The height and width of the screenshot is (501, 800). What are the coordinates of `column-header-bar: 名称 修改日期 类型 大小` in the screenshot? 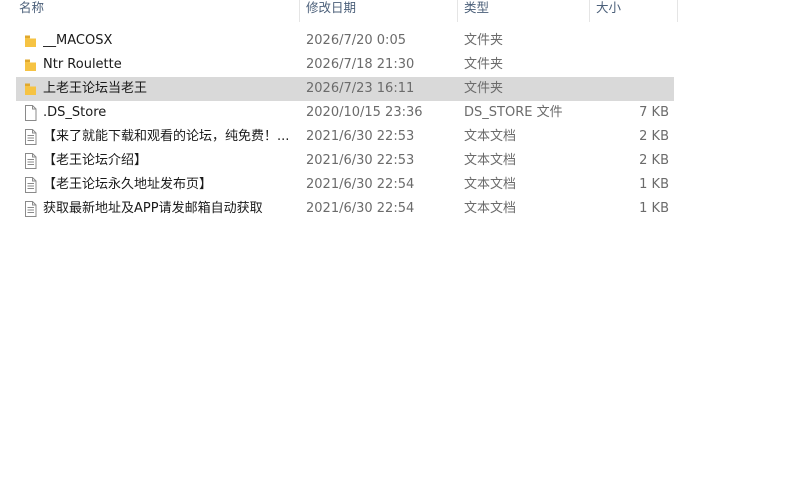 It's located at (400, 11).